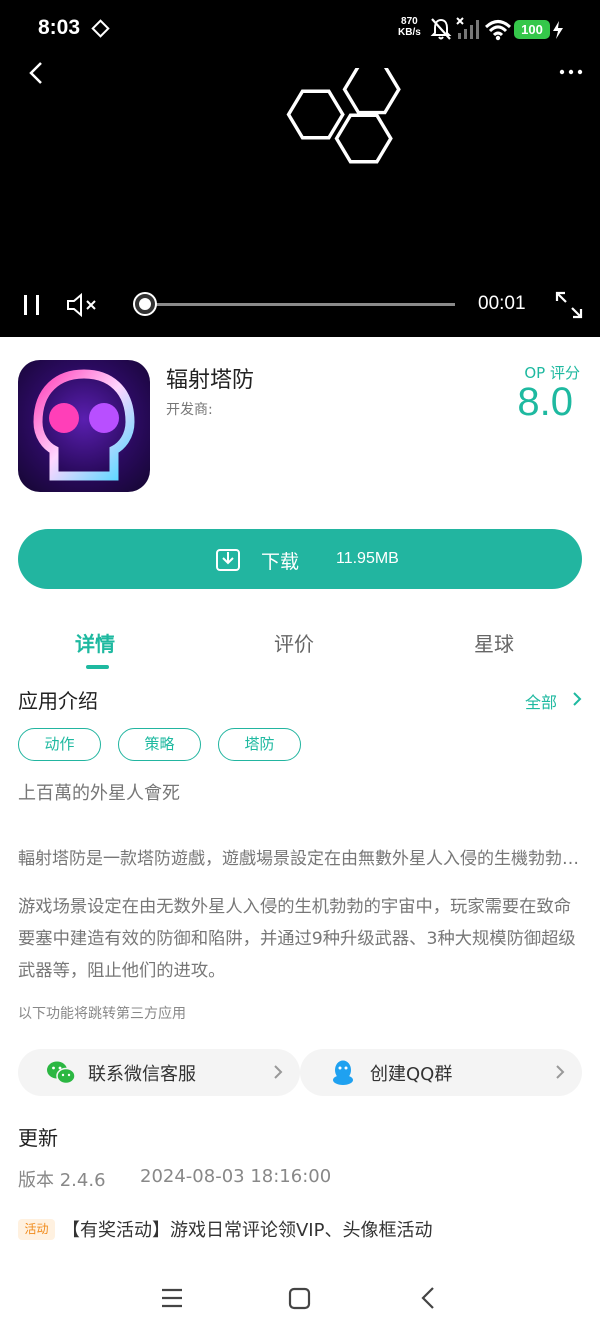  I want to click on developer-label: 开发商:, so click(189, 410).